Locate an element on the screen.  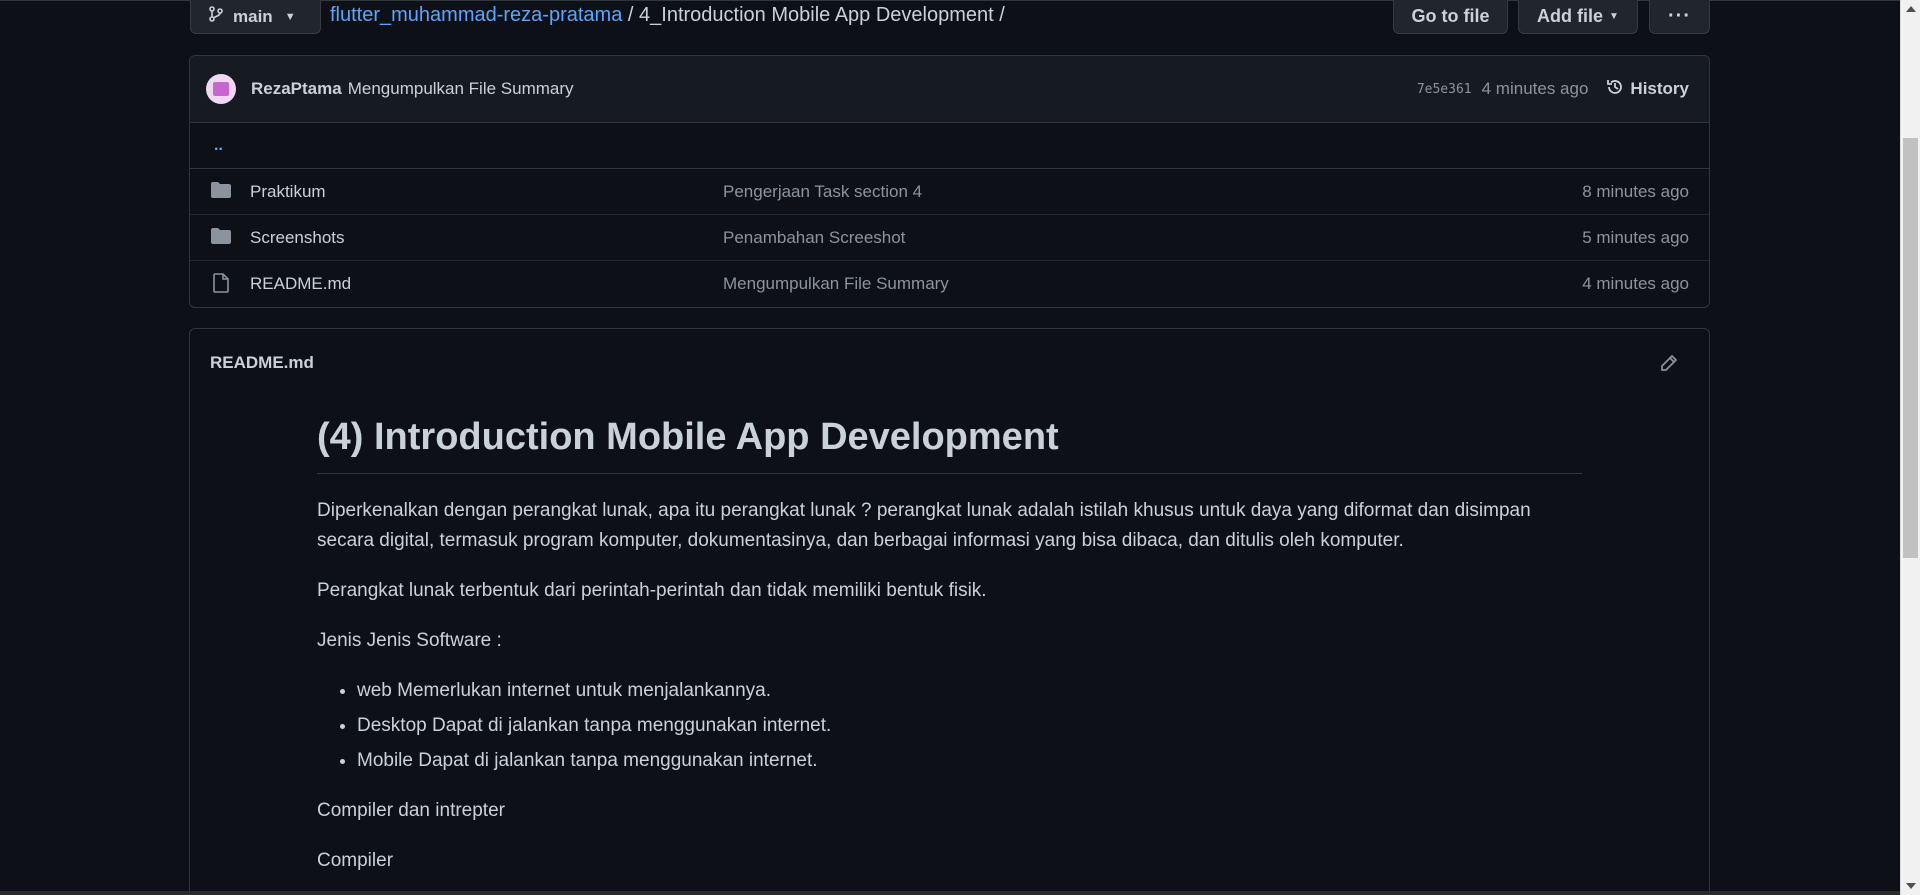
readme-filename: README.md is located at coordinates (262, 363).